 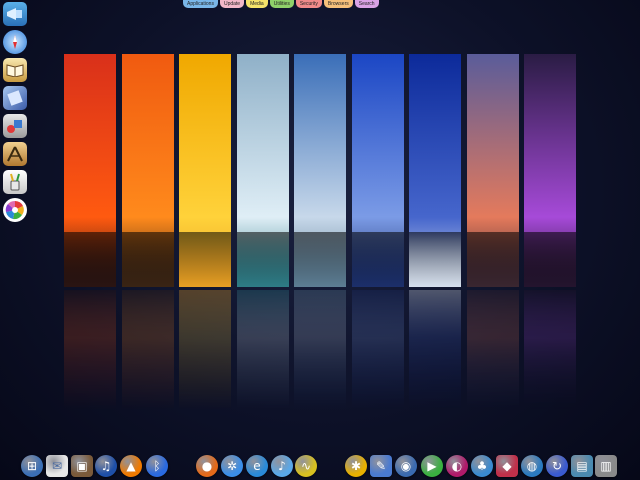 What do you see at coordinates (207, 466) in the screenshot?
I see `firefox-icon: ●` at bounding box center [207, 466].